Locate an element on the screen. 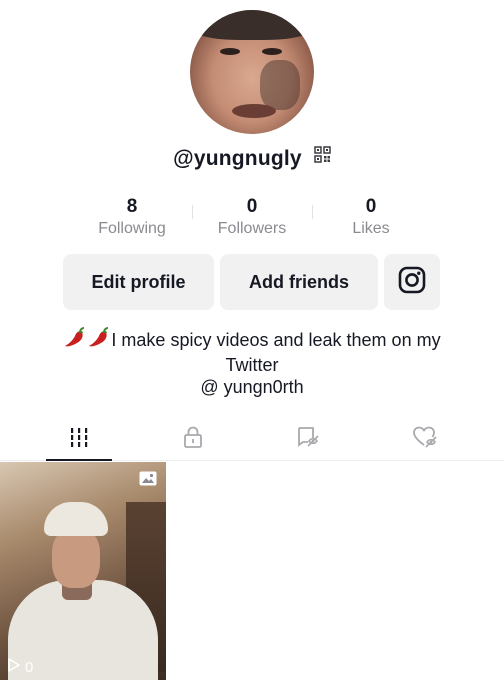 The height and width of the screenshot is (680, 504). stat-label: Likes is located at coordinates (371, 228).